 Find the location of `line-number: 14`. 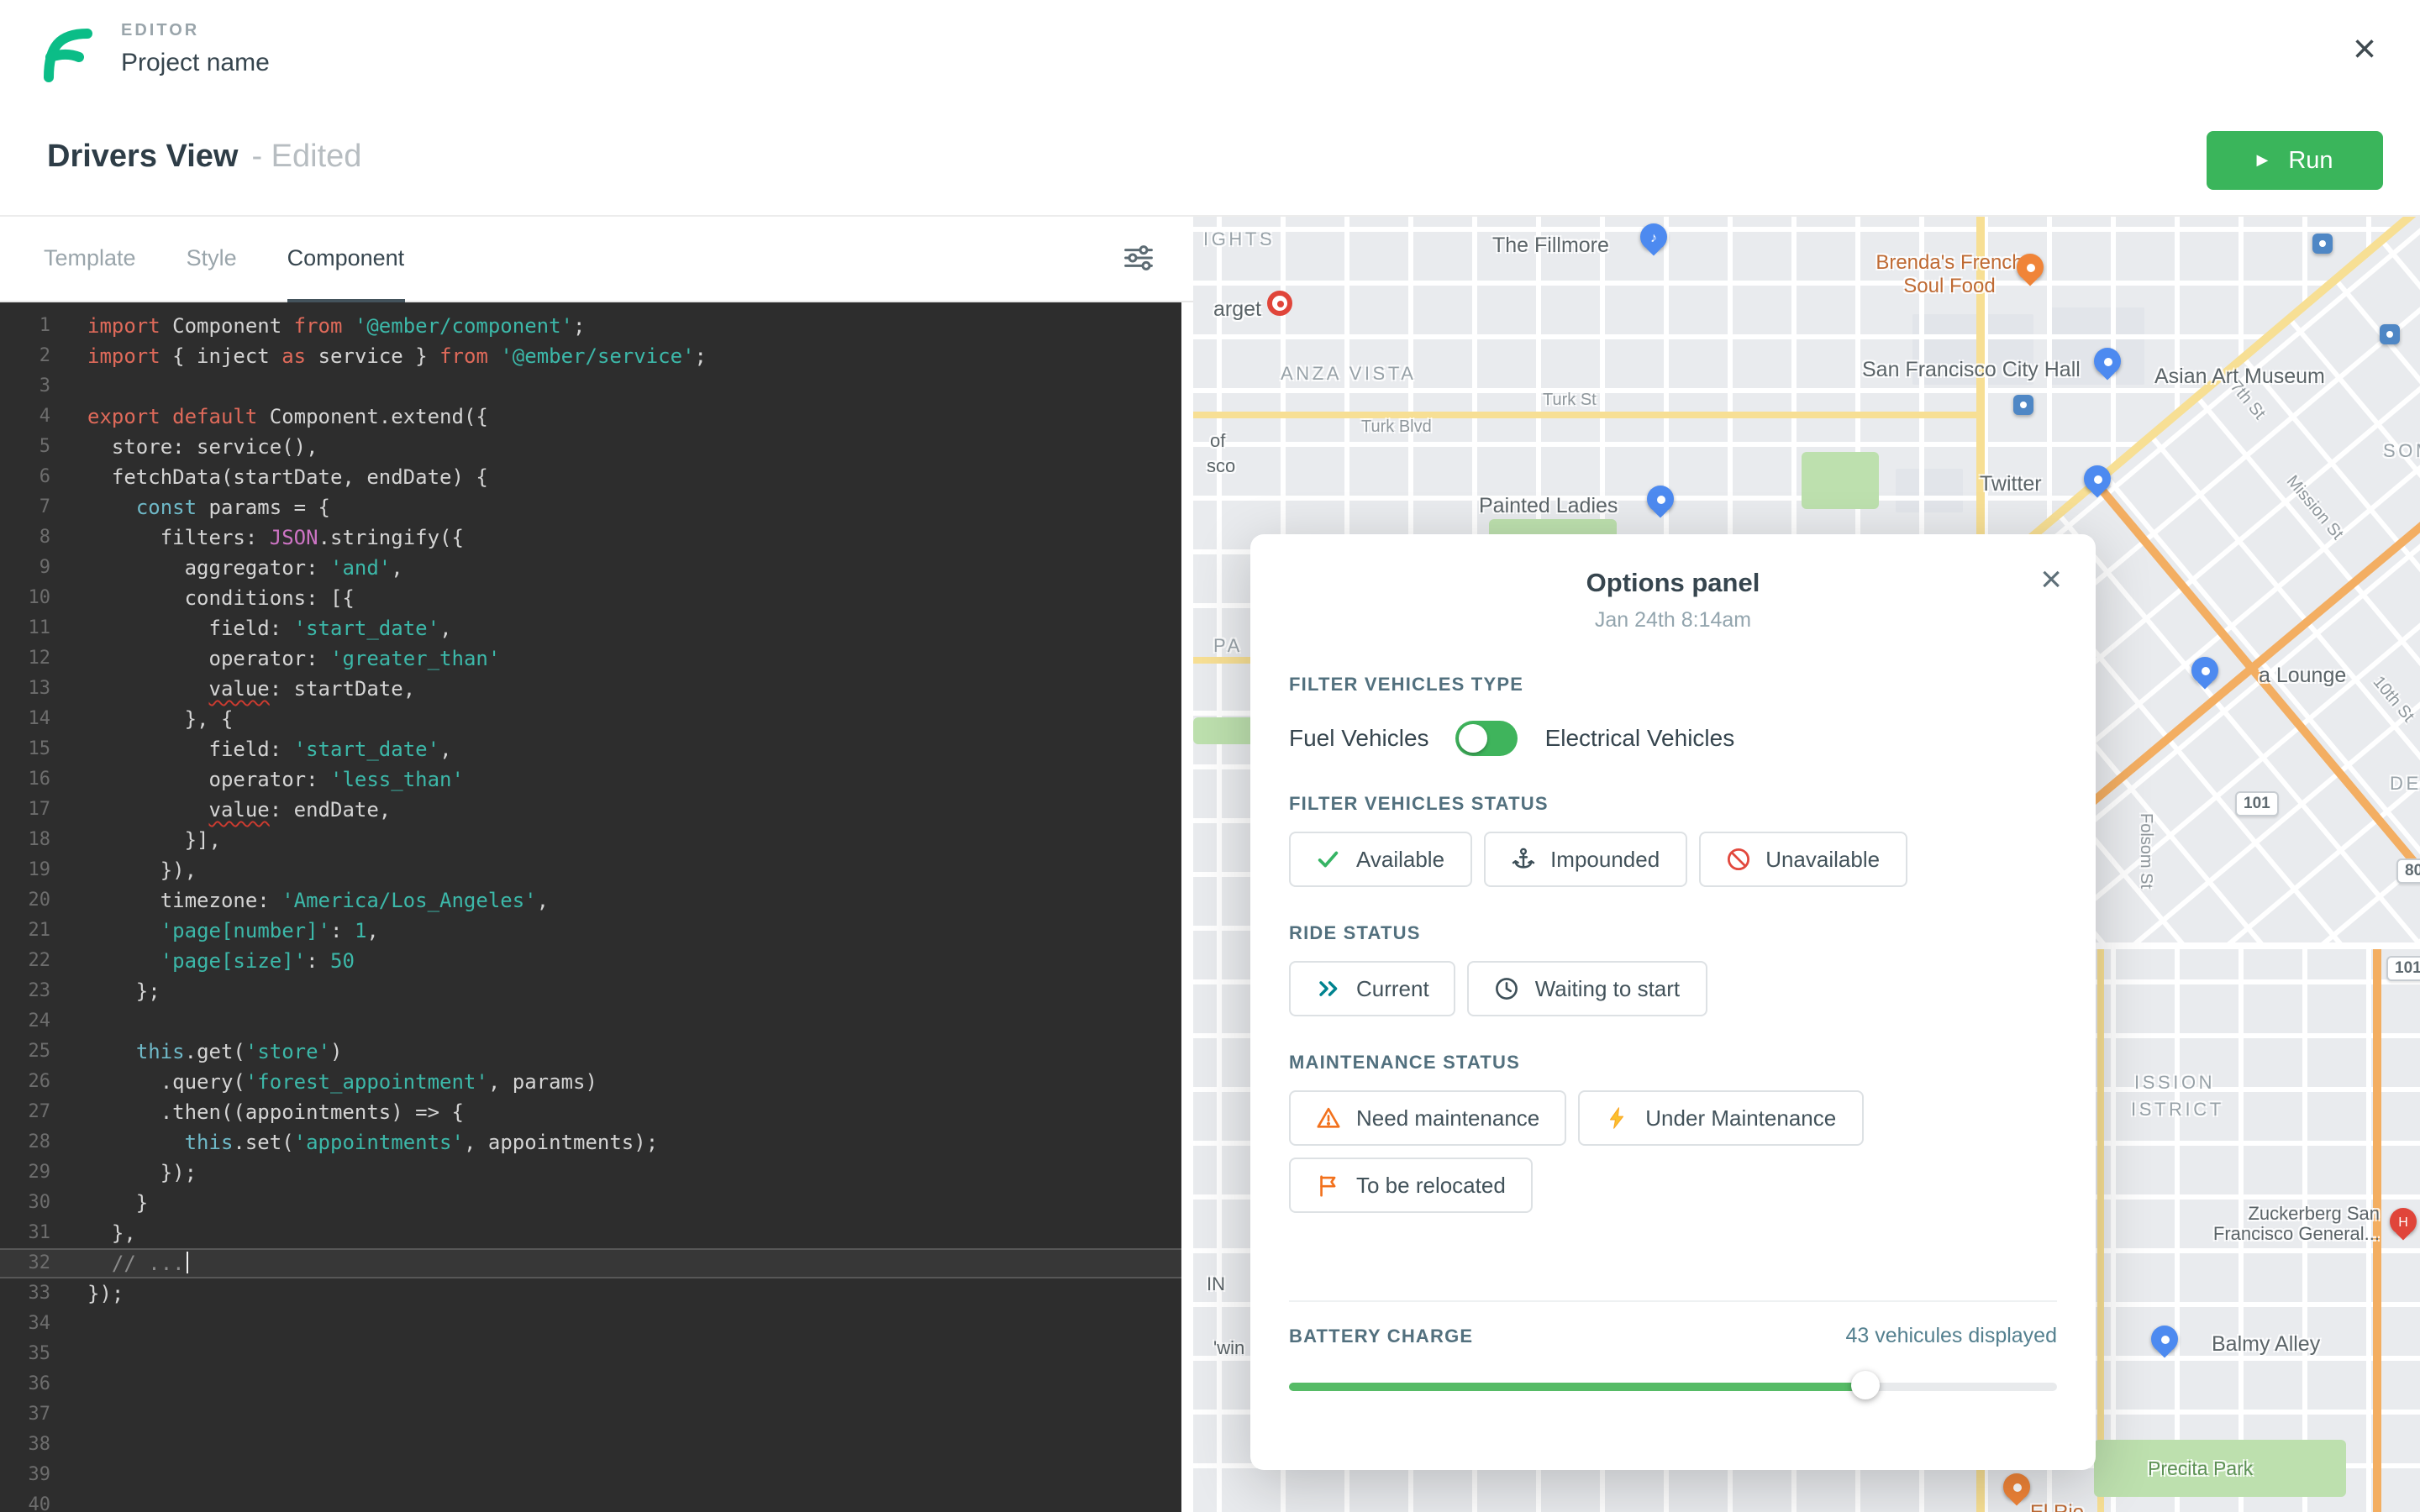

line-number: 14 is located at coordinates (39, 718).